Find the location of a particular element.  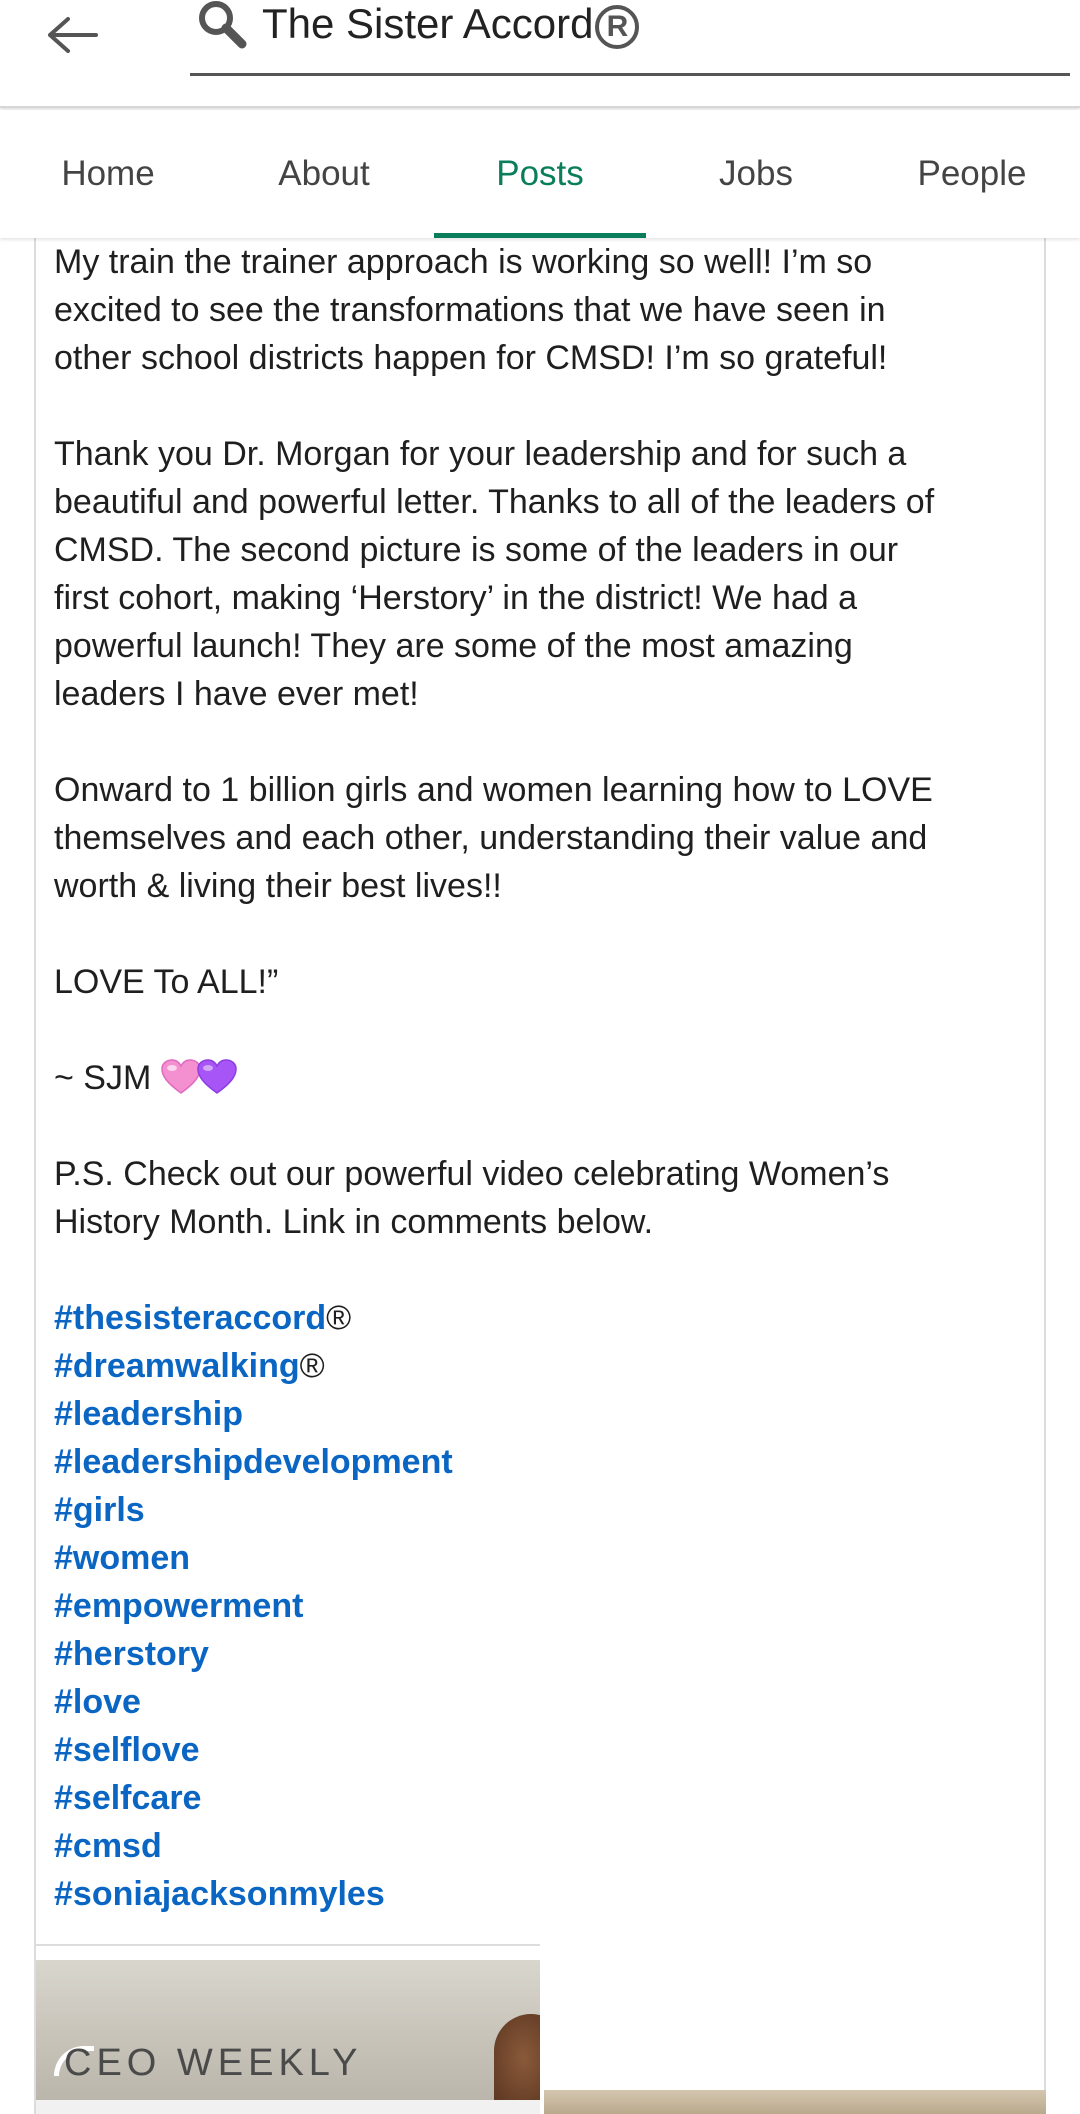

post-signature-line: ~ SJM is located at coordinates (549, 1078).